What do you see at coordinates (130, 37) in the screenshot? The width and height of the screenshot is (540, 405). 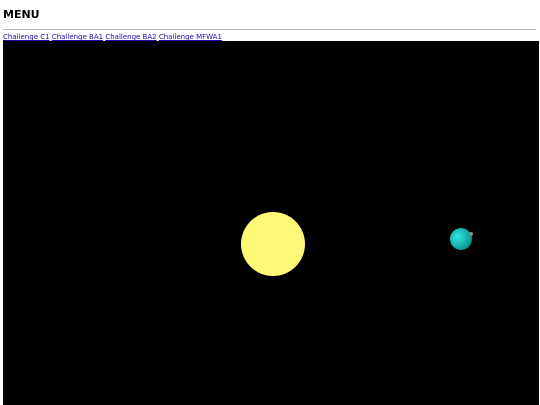 I see `link-challenge-ba2: Challenge BA2` at bounding box center [130, 37].